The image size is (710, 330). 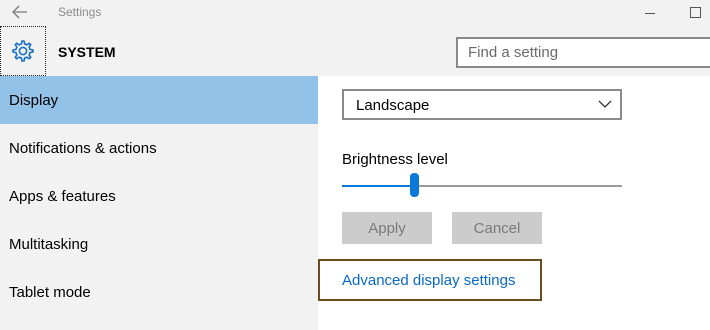 What do you see at coordinates (62, 196) in the screenshot?
I see `sidebar-item-label: Apps & features` at bounding box center [62, 196].